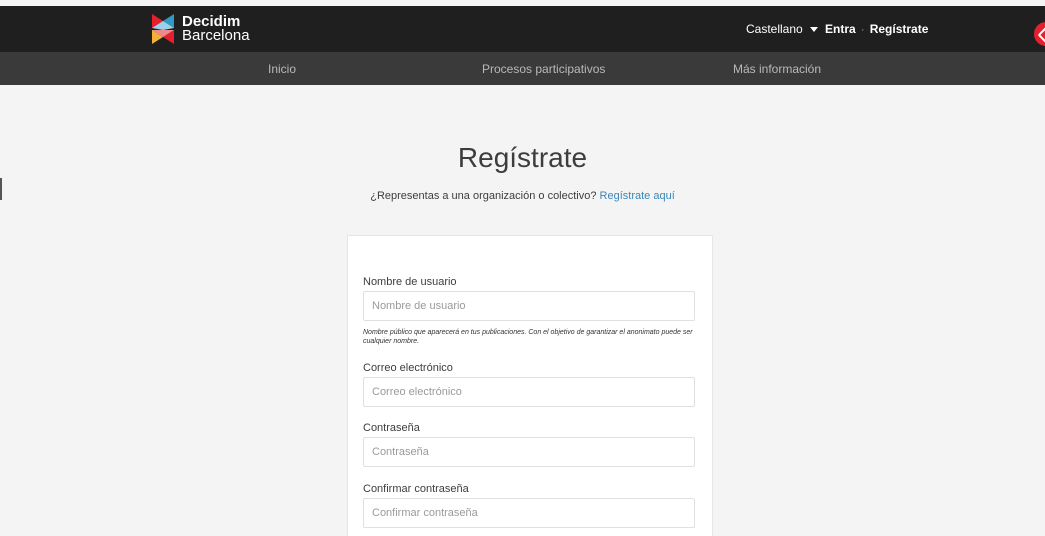 This screenshot has width=1045, height=536. What do you see at coordinates (529, 452) in the screenshot?
I see `password-input` at bounding box center [529, 452].